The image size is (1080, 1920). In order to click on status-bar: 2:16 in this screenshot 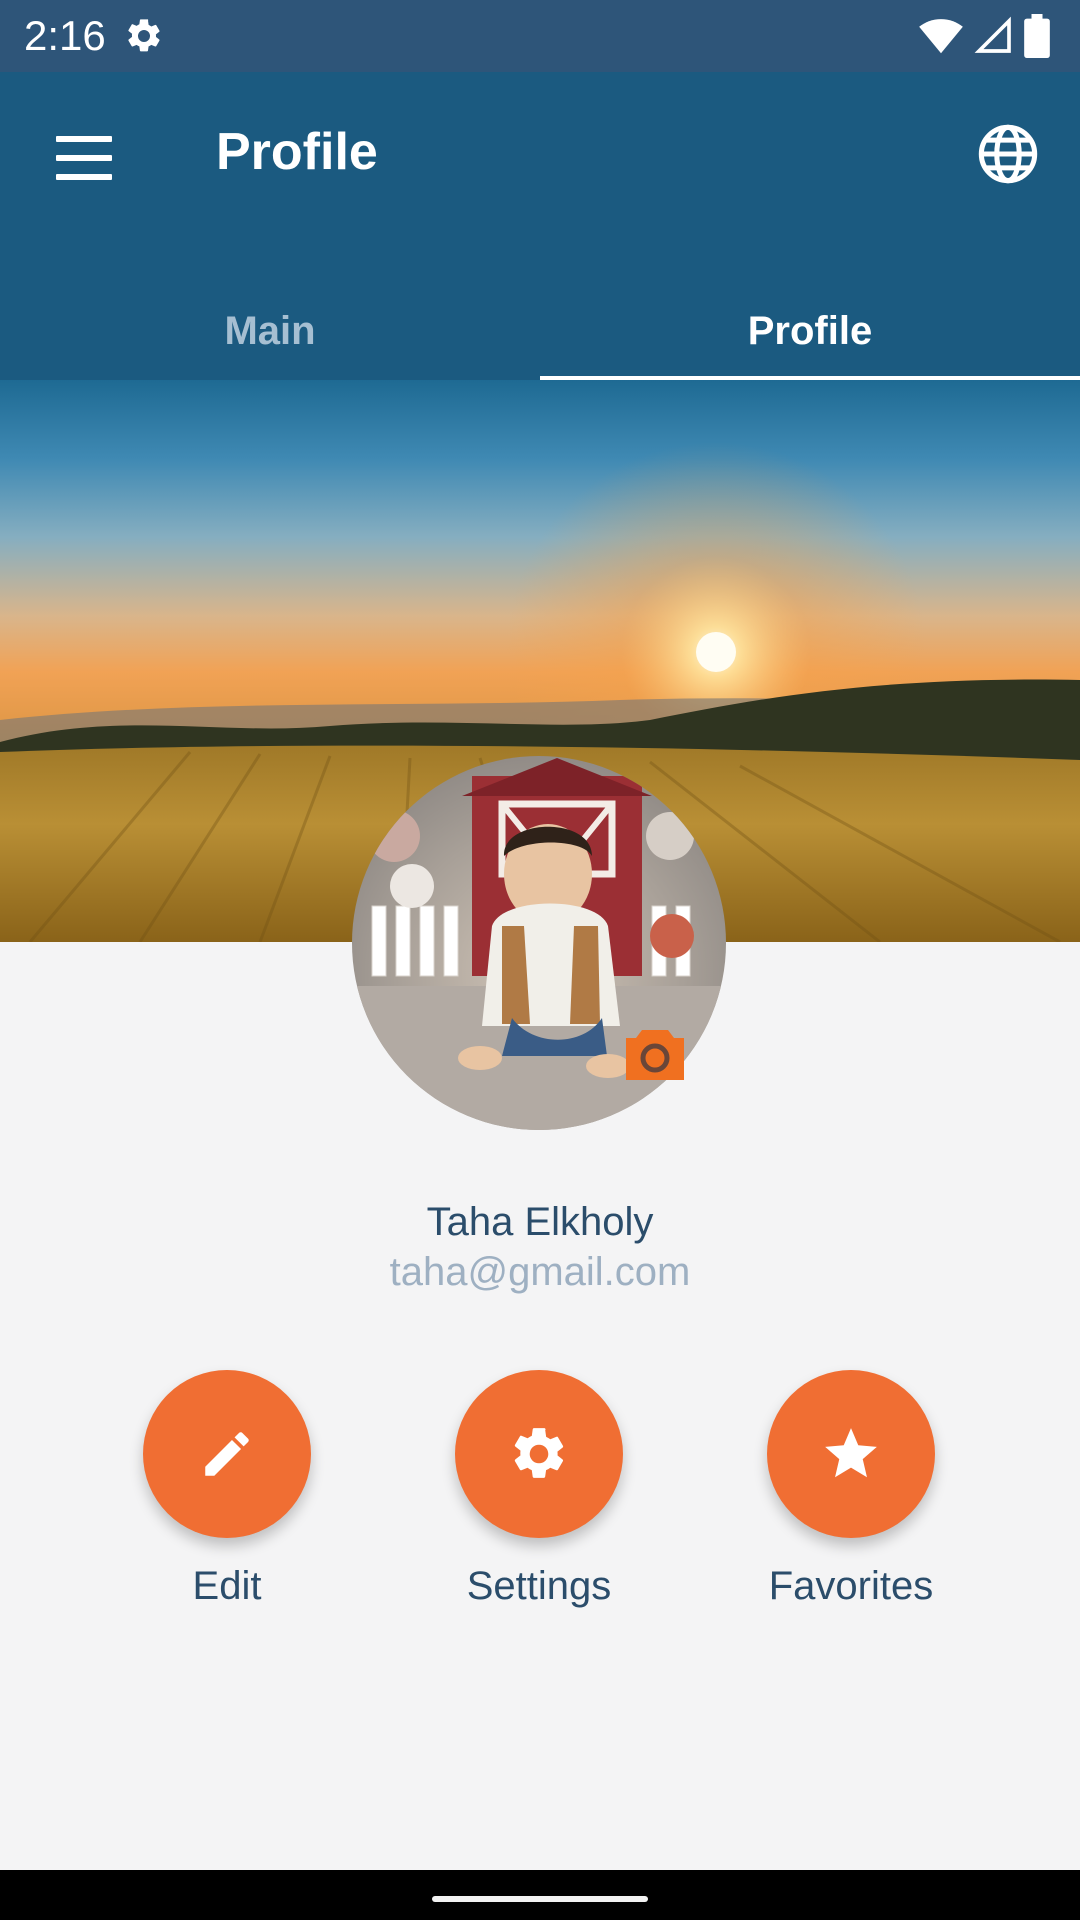, I will do `click(540, 36)`.